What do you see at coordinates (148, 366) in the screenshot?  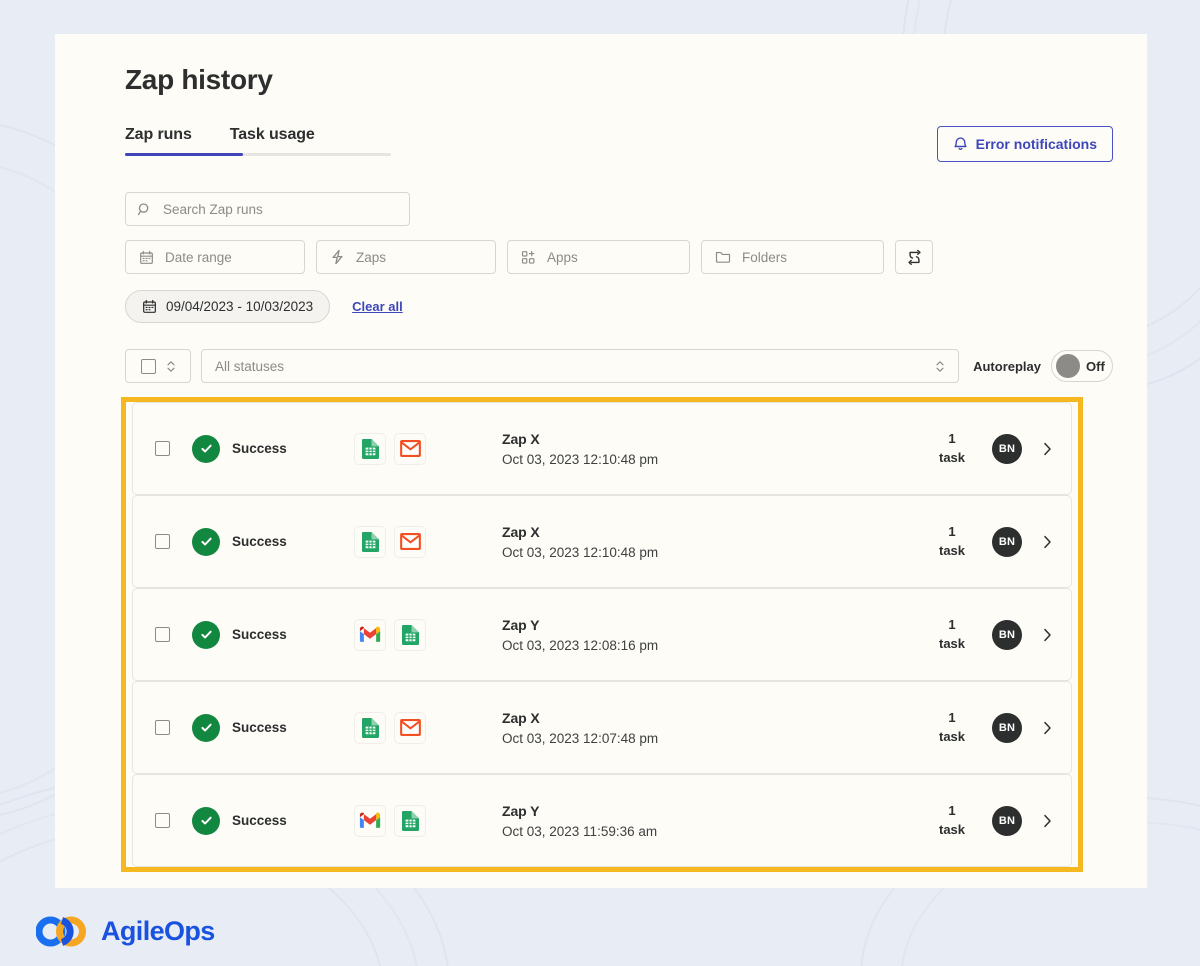 I see `select-all-checkbox` at bounding box center [148, 366].